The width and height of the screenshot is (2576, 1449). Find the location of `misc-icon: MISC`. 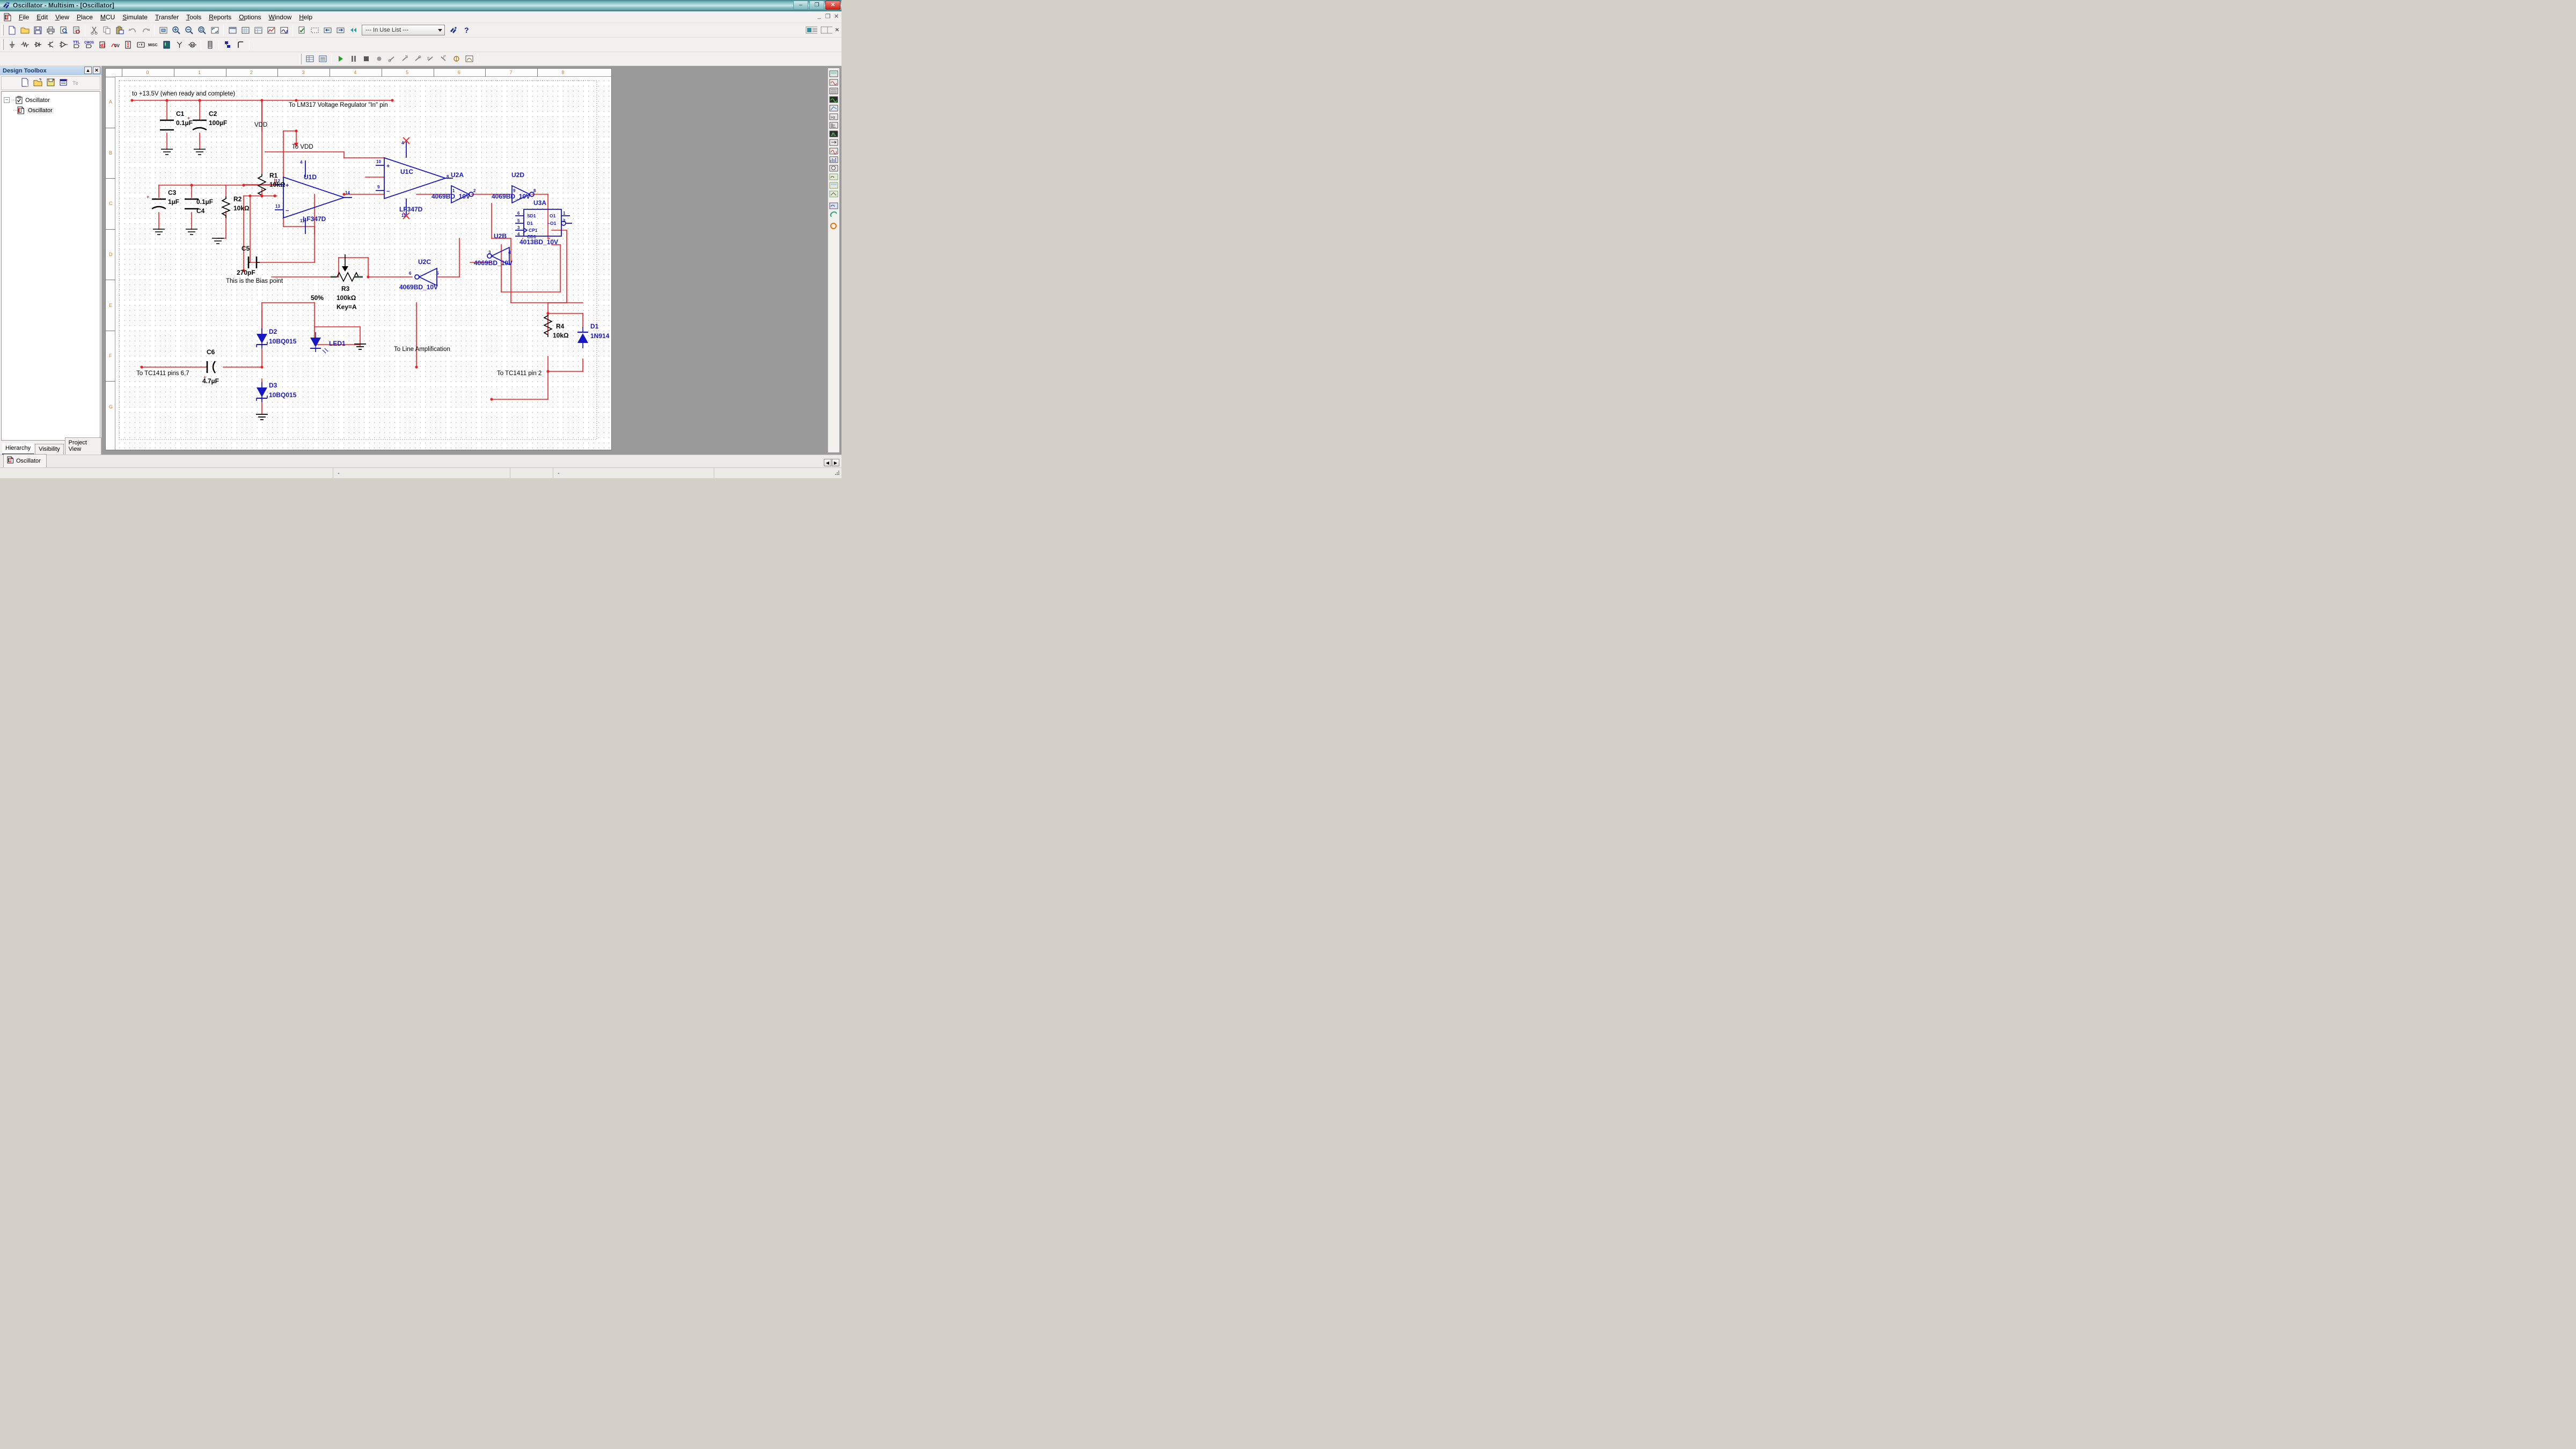

misc-icon: MISC is located at coordinates (153, 44).